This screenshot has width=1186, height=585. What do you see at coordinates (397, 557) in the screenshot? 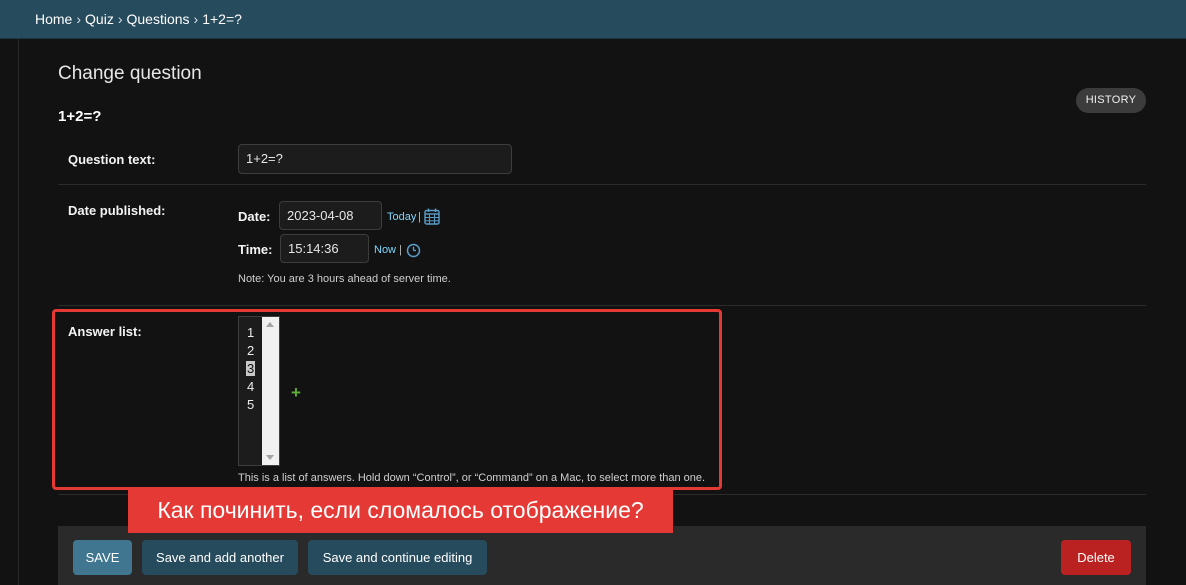
I see `save-and-continue-button: Save and continue editing` at bounding box center [397, 557].